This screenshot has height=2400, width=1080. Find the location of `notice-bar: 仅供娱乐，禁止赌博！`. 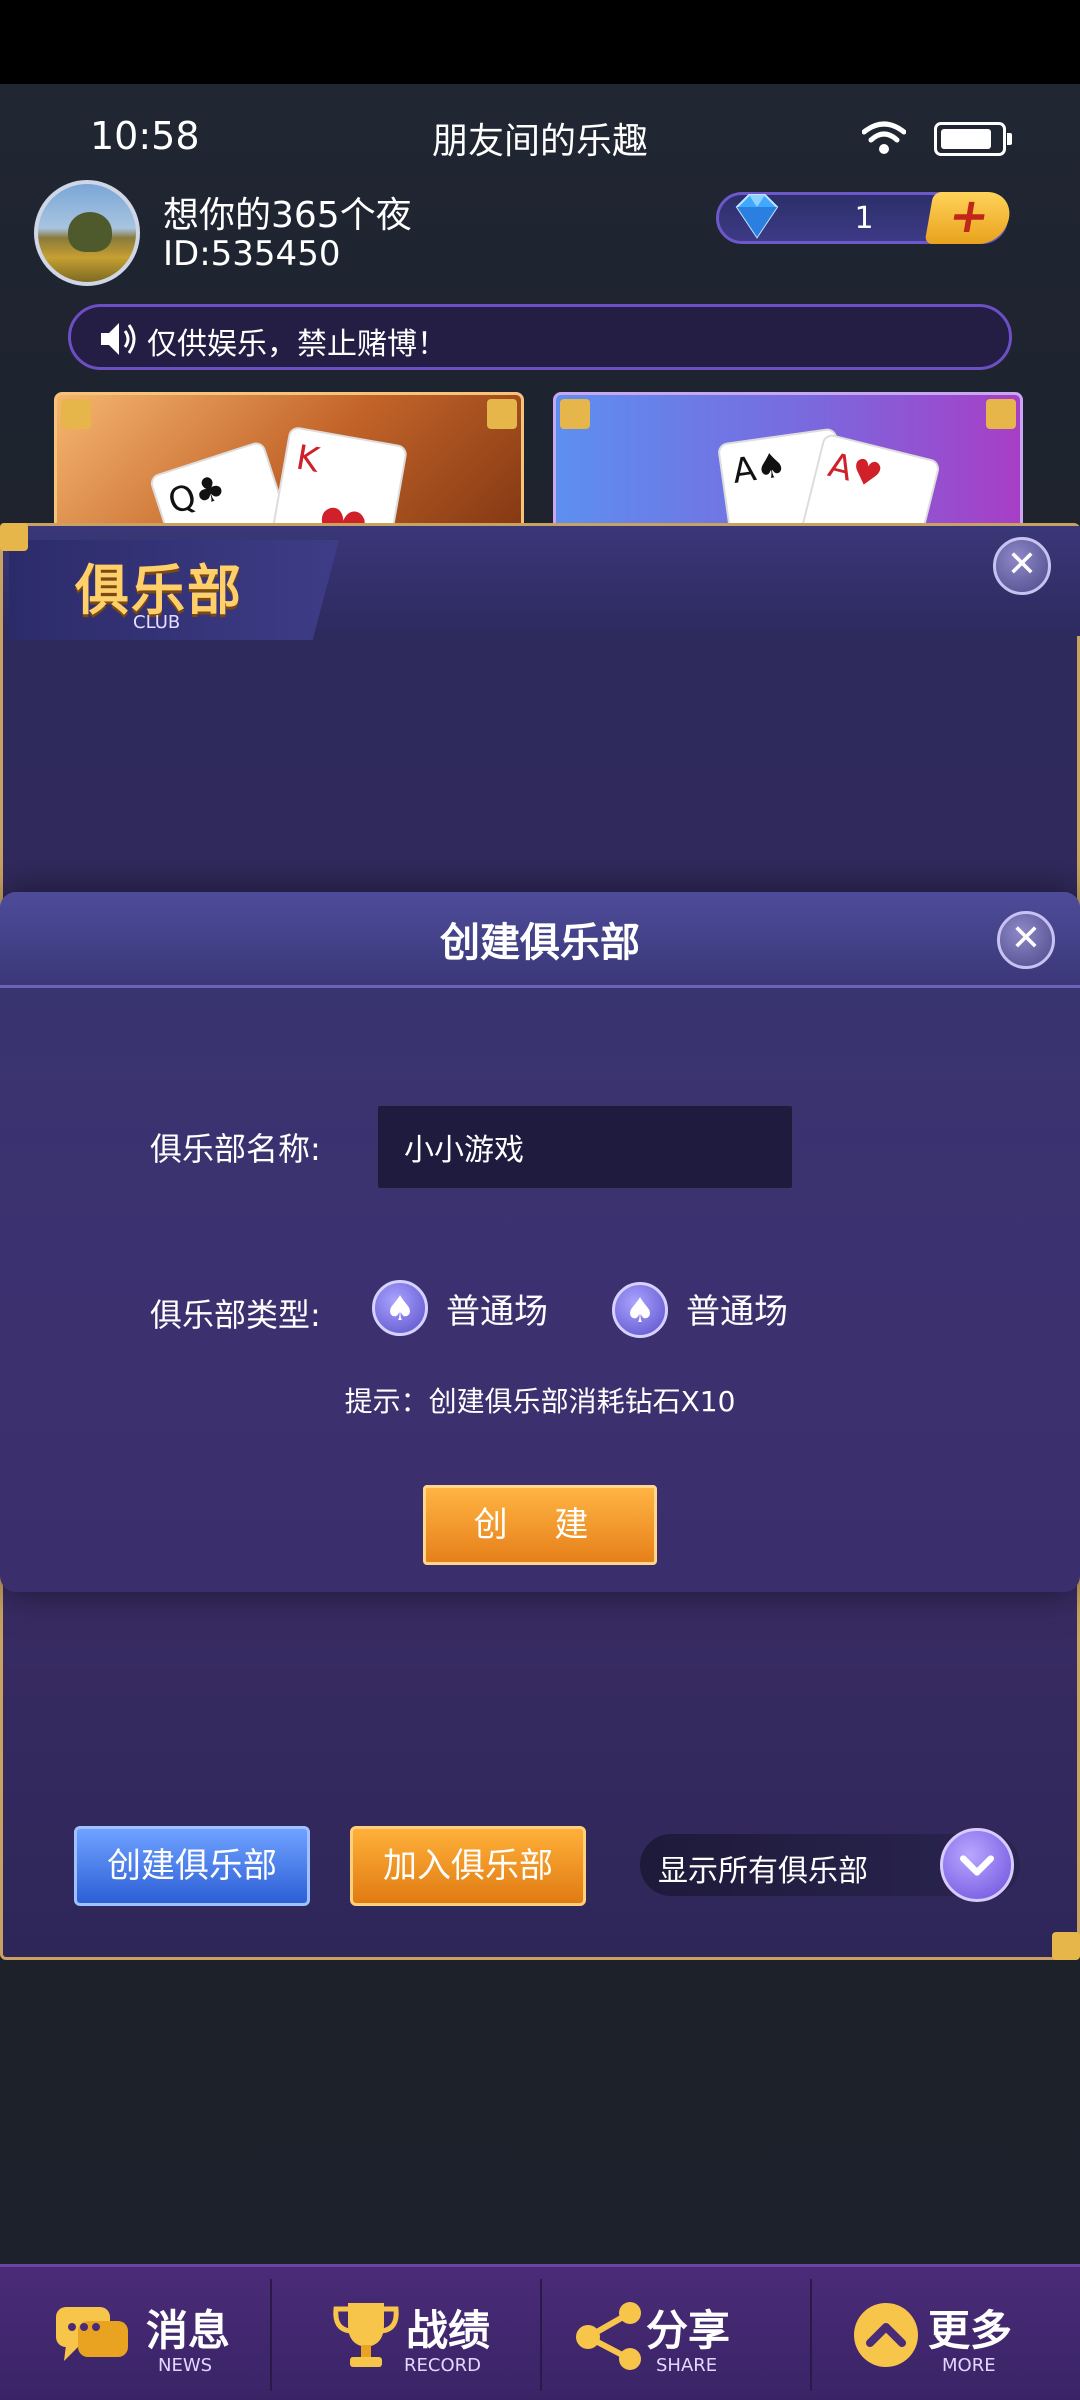

notice-bar: 仅供娱乐，禁止赌博！ is located at coordinates (540, 337).